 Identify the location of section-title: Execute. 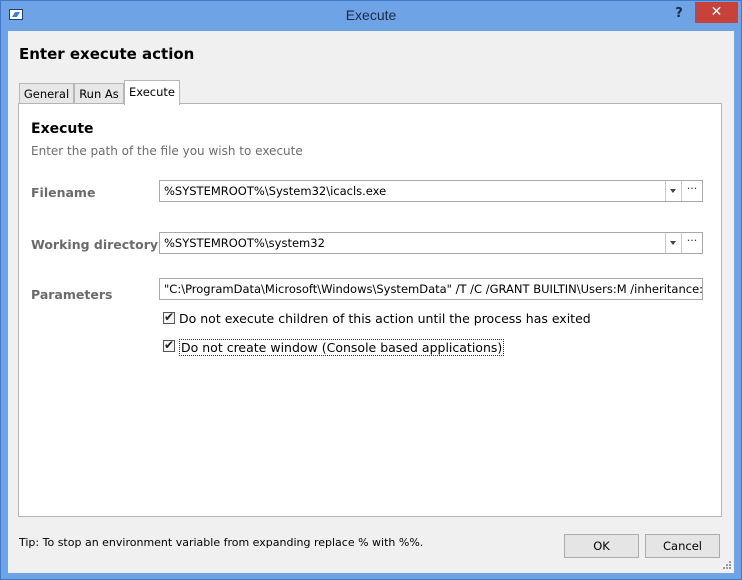
(62, 129).